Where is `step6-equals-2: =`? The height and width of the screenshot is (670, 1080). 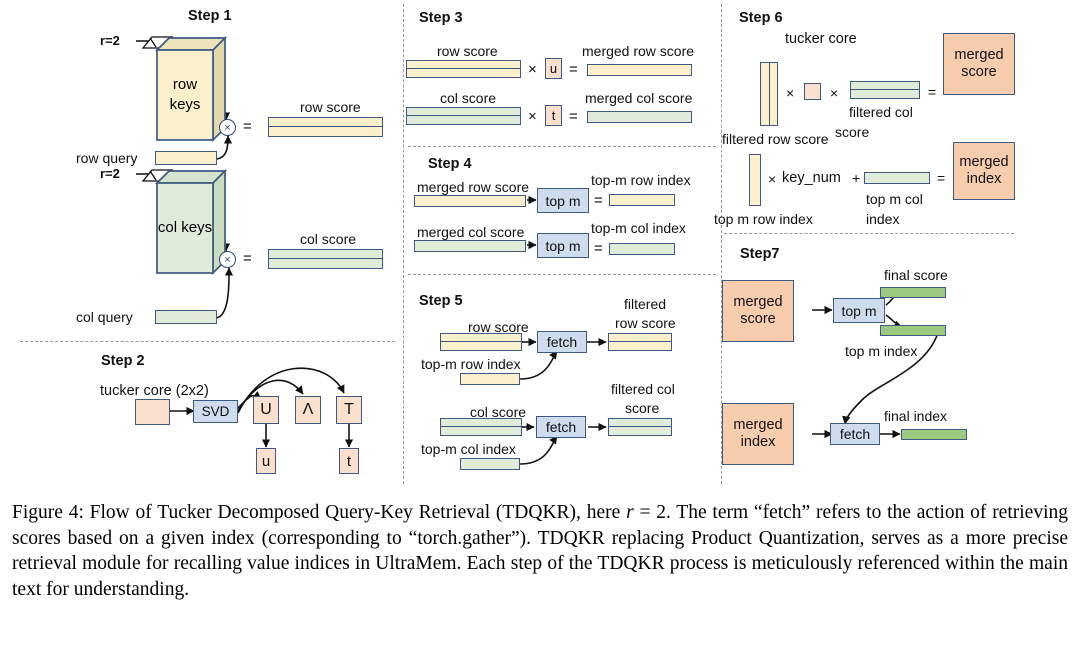
step6-equals-2: = is located at coordinates (941, 178).